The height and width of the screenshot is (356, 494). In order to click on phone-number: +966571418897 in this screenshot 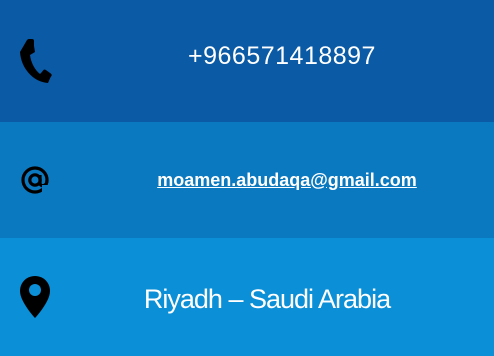, I will do `click(282, 56)`.